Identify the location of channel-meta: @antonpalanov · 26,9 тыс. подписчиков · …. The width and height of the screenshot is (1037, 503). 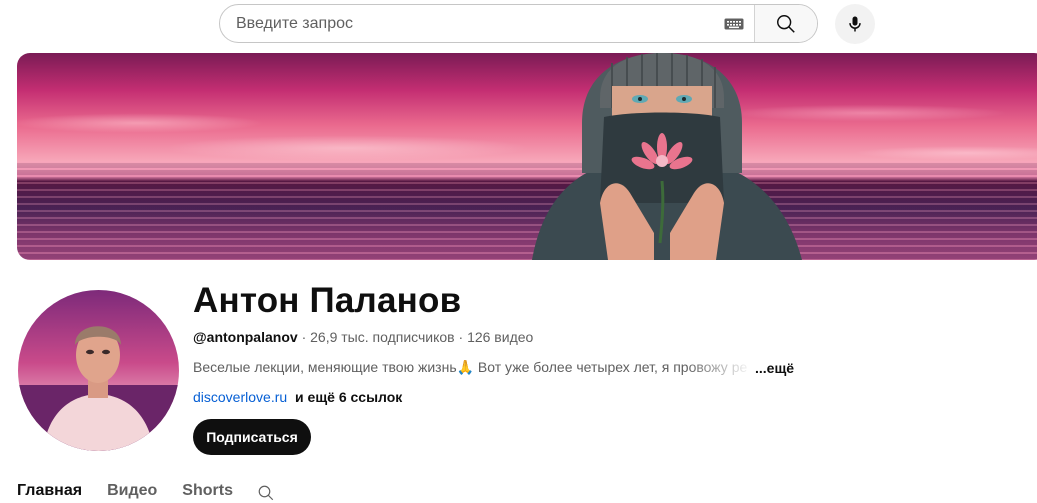
(363, 337).